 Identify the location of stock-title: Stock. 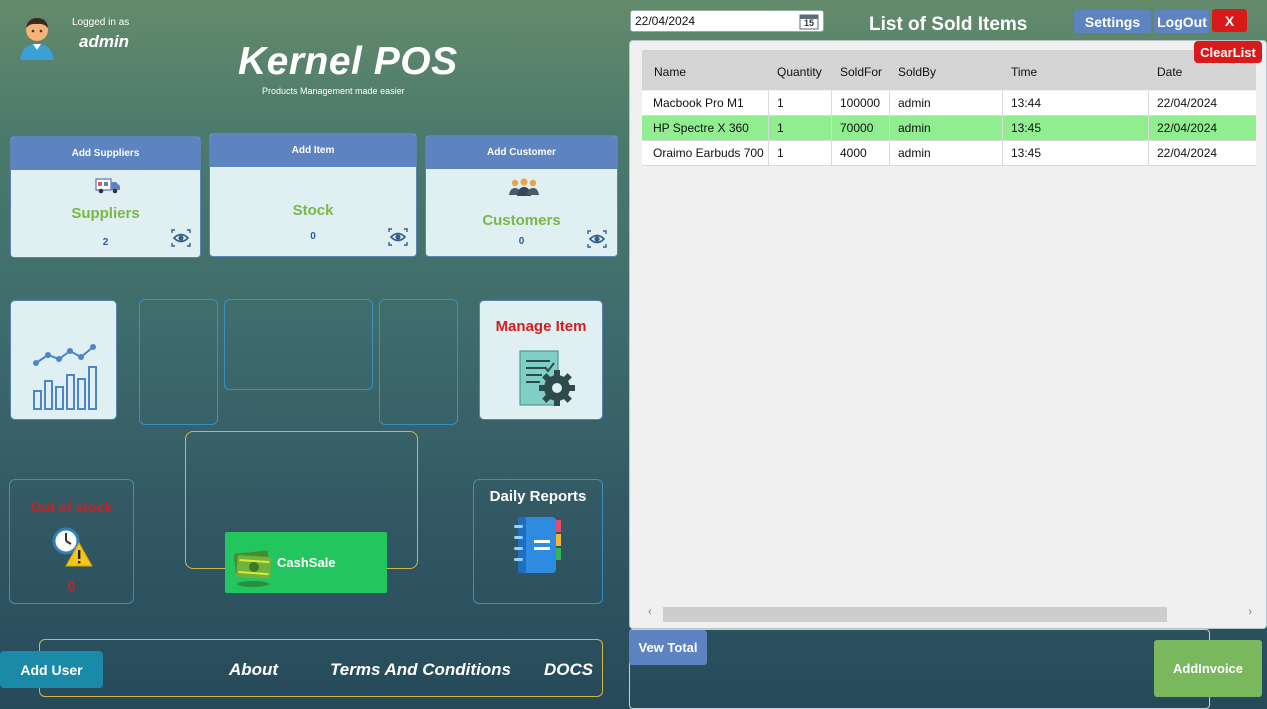
(313, 210).